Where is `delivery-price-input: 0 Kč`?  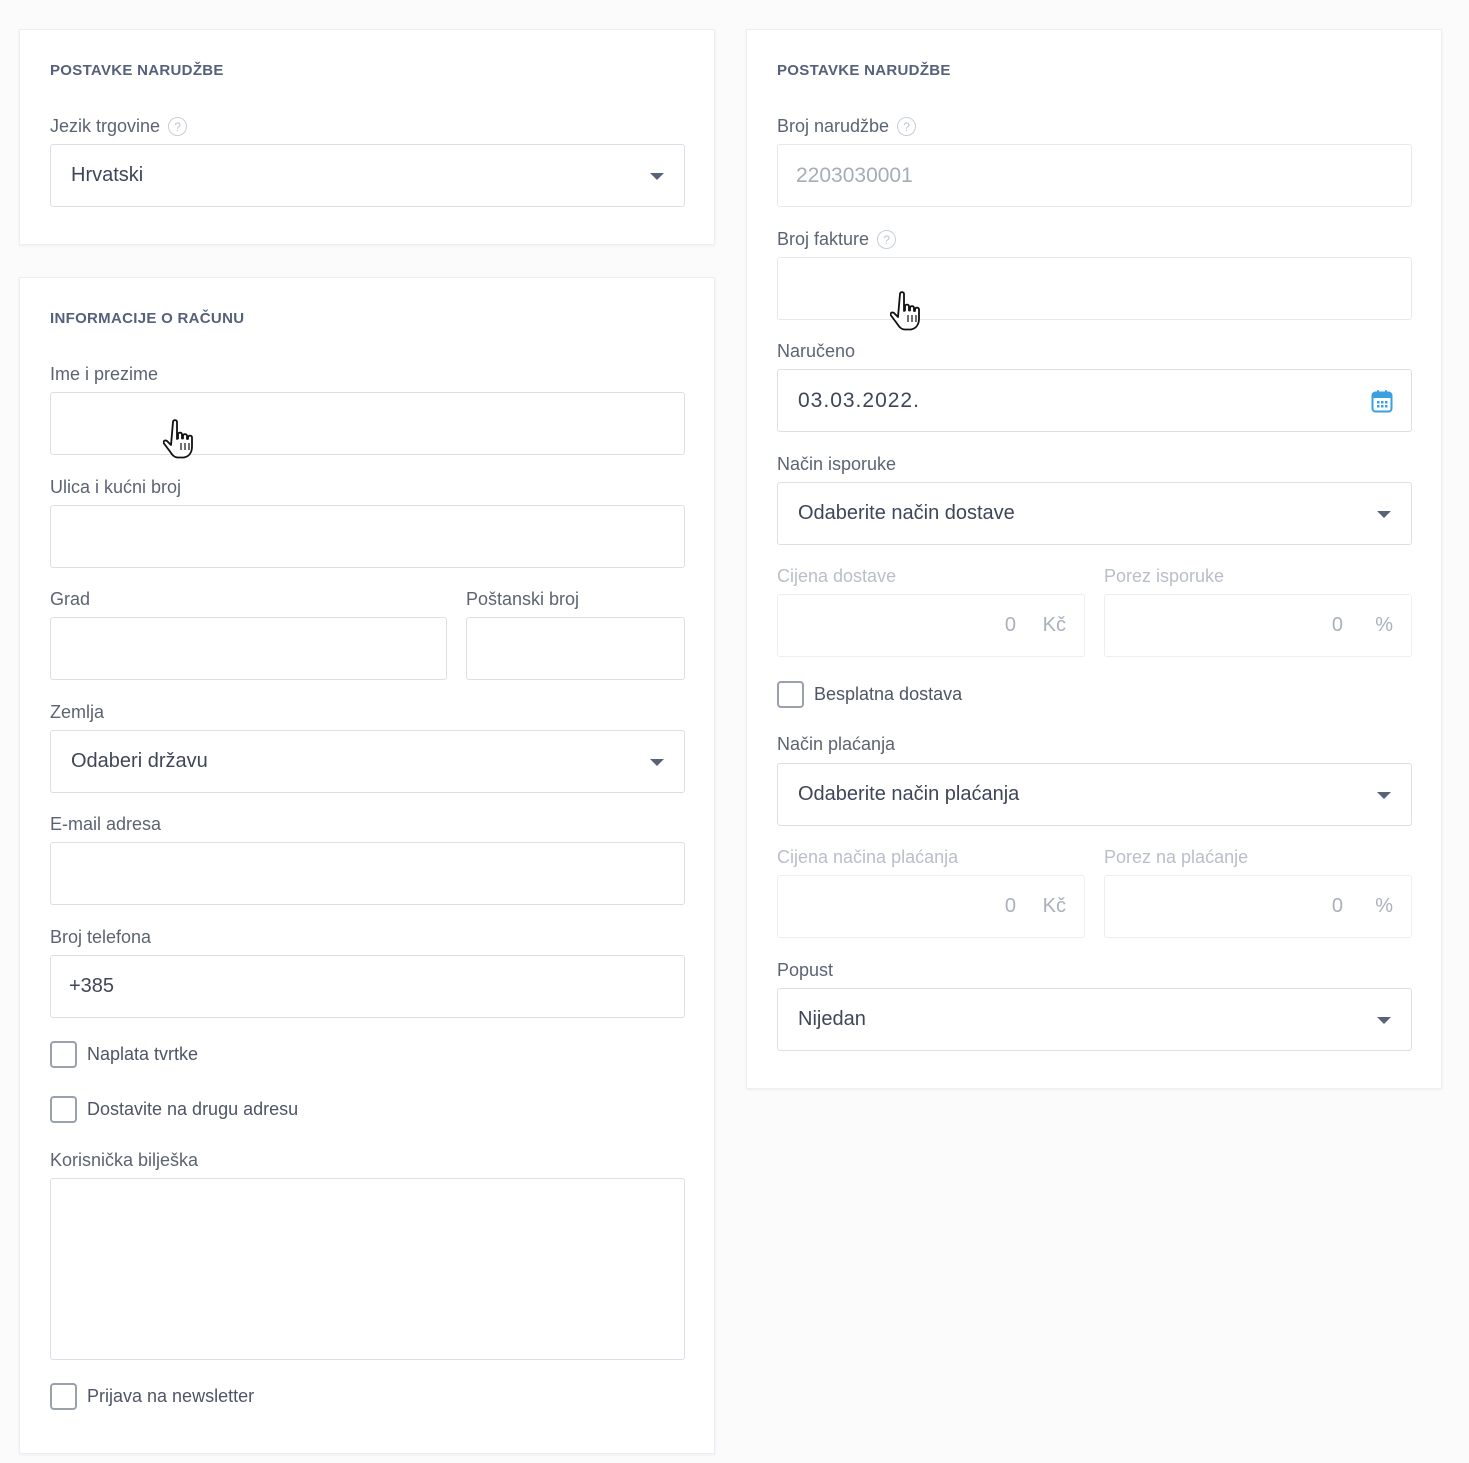 delivery-price-input: 0 Kč is located at coordinates (931, 625).